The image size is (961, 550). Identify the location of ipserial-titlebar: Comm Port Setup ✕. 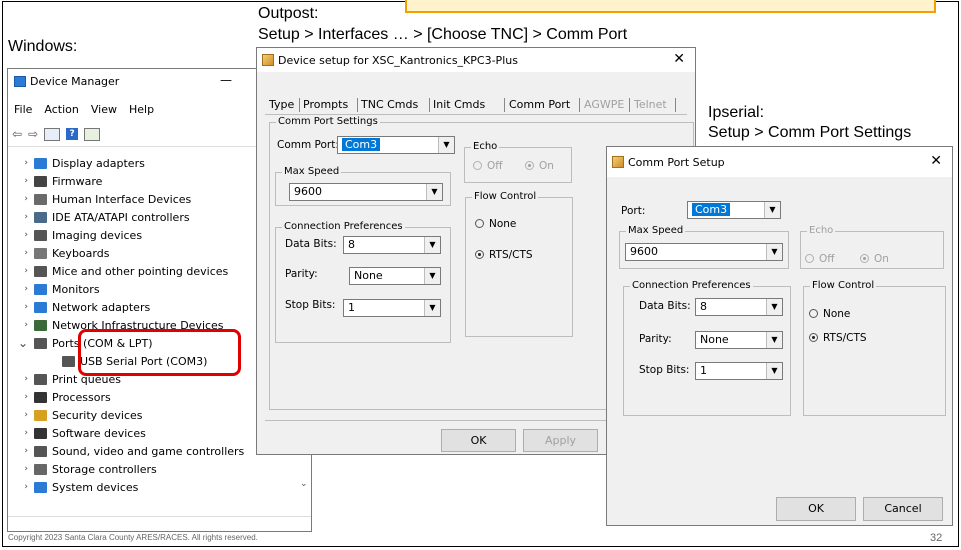
(779, 162).